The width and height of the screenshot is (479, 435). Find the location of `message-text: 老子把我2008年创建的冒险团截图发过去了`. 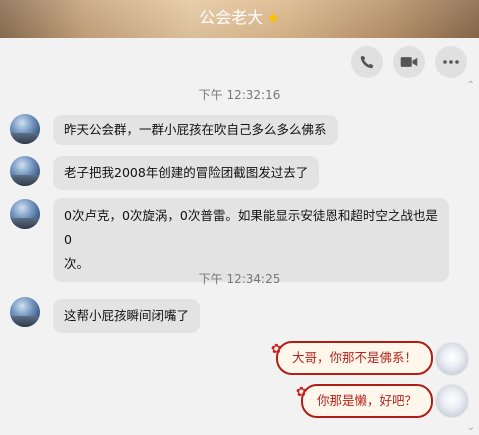

message-text: 老子把我2008年创建的冒险团截图发过去了 is located at coordinates (186, 172).